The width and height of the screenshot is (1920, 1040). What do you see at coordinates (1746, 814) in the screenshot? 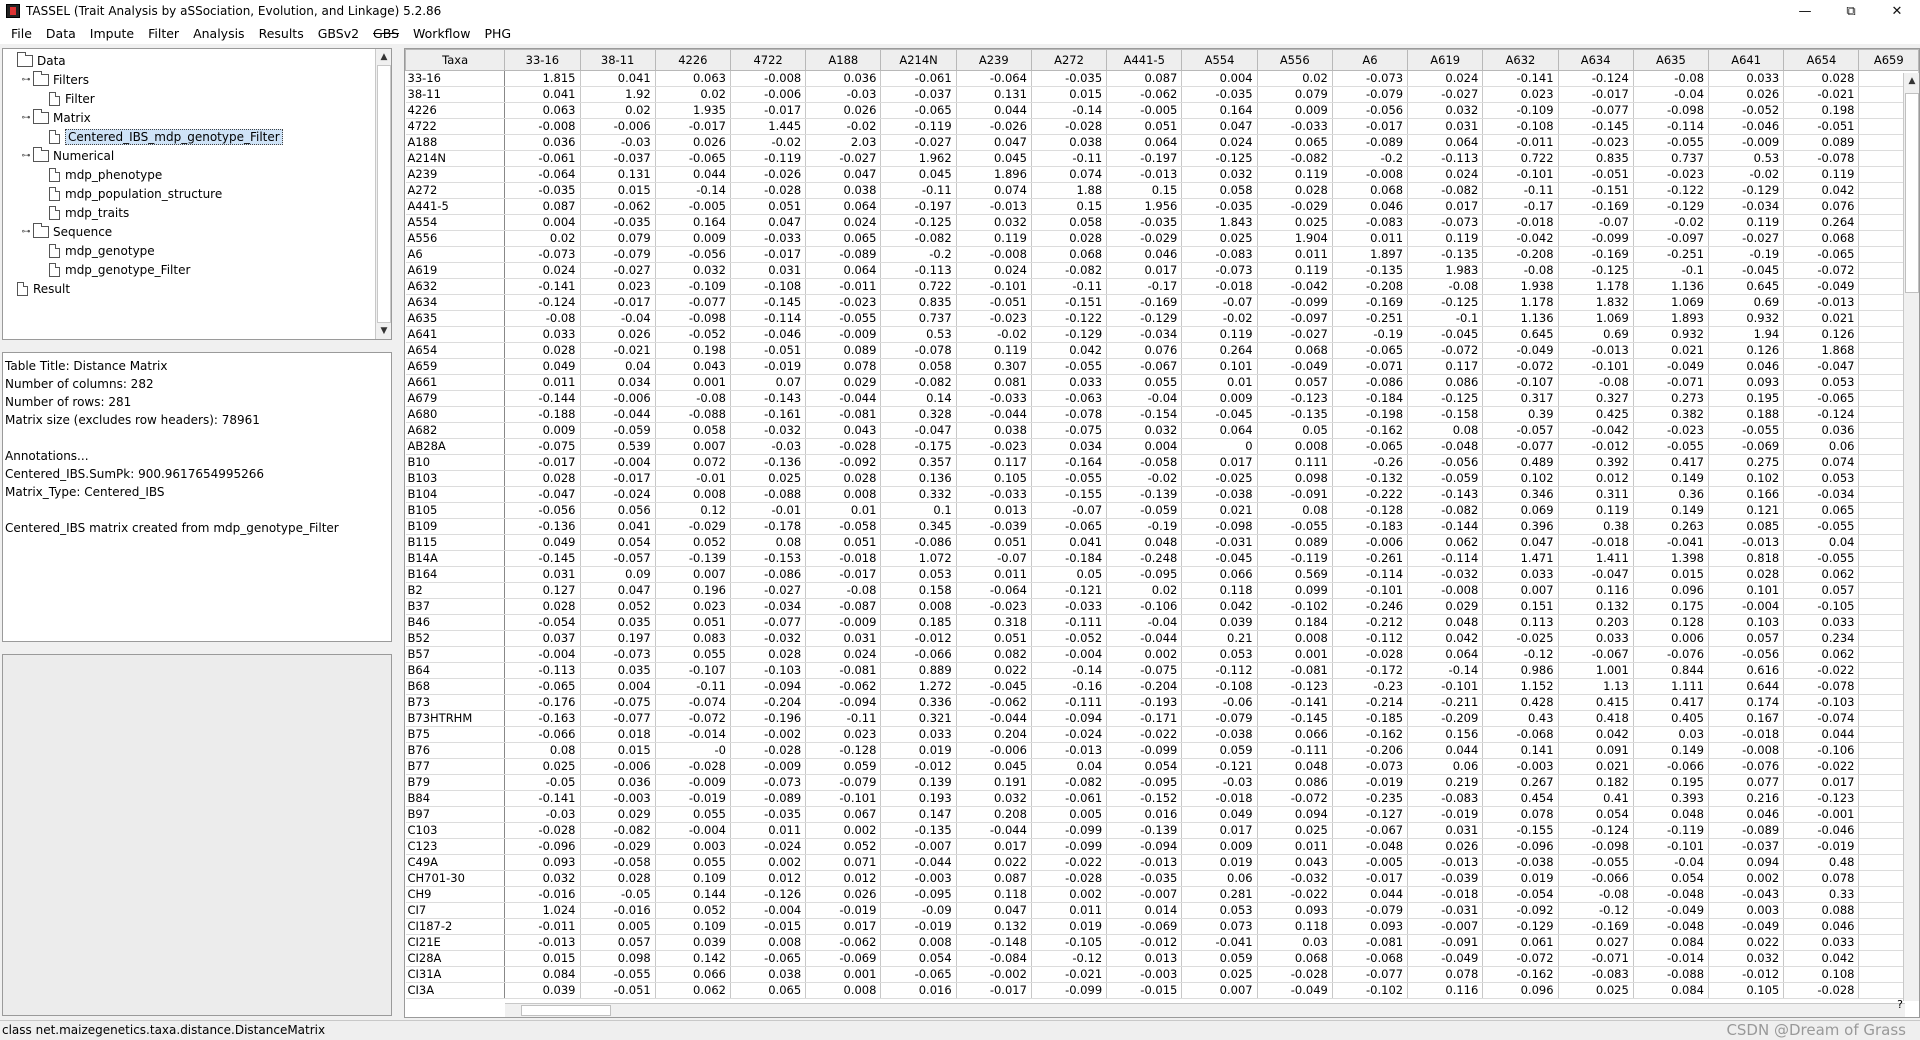
I see `table-cell: 0.046` at bounding box center [1746, 814].